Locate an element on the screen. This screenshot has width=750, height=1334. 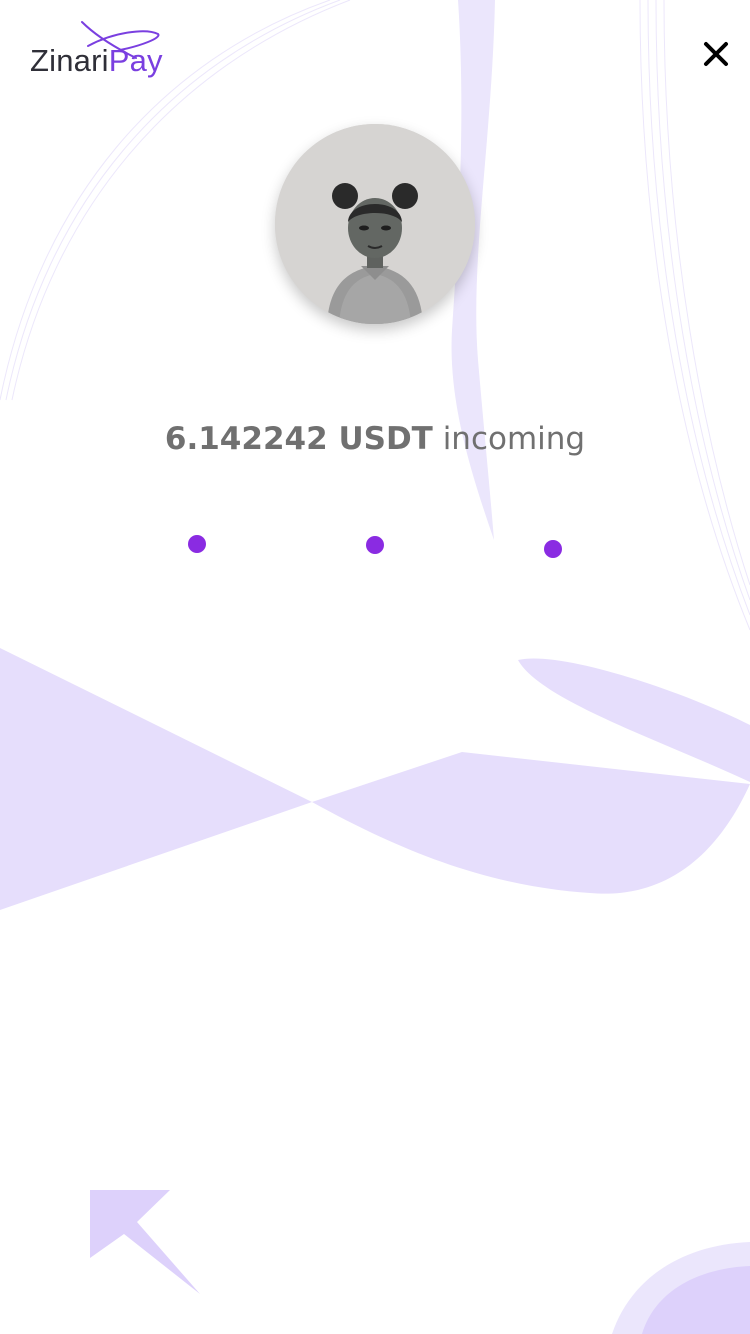
recipient-avatar is located at coordinates (375, 224).